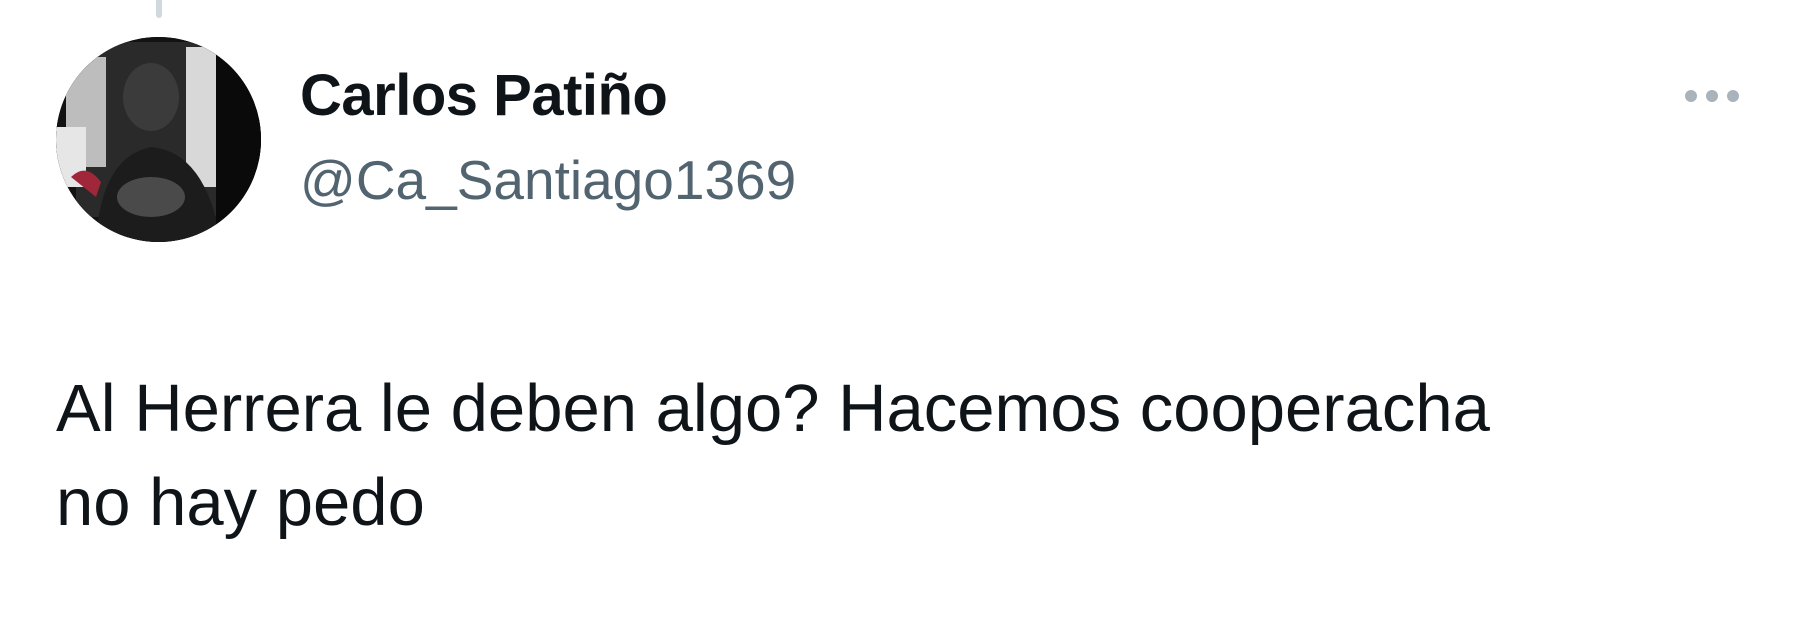 The width and height of the screenshot is (1809, 620). I want to click on author-display-name: Carlos Patiño, so click(484, 95).